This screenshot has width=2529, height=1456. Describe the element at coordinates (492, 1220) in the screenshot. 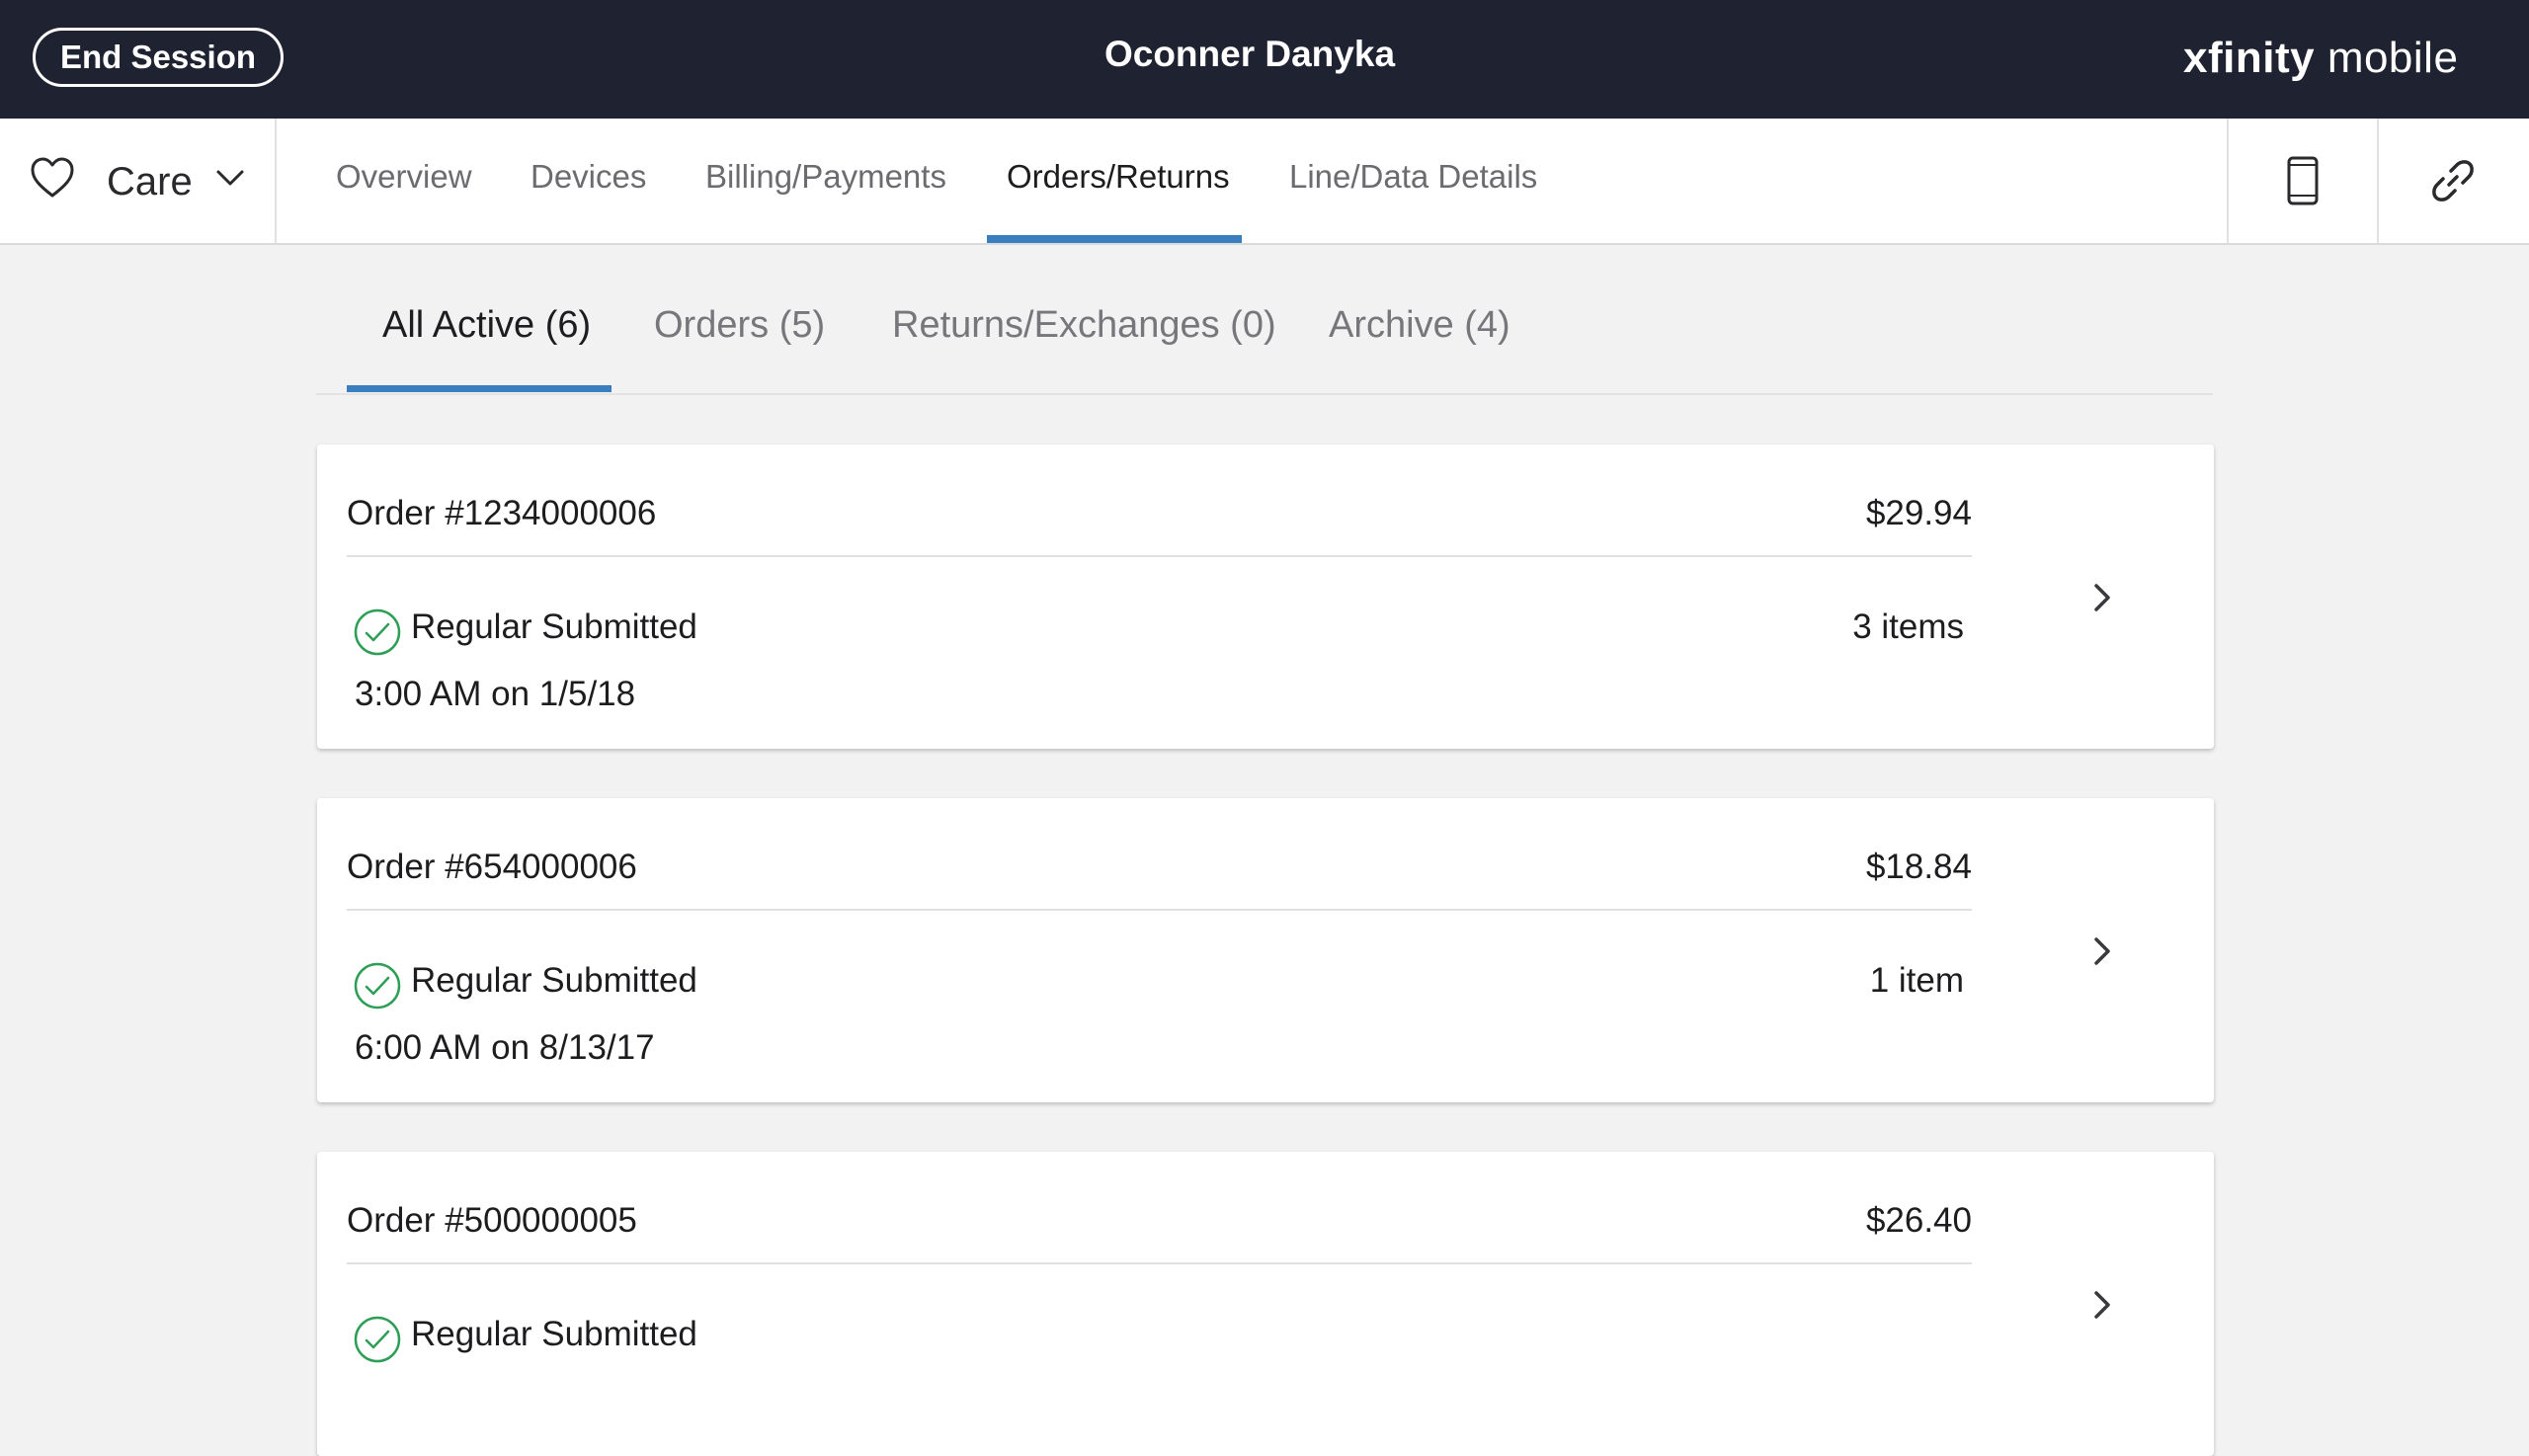

I see `order-number: Order #500000005` at that location.